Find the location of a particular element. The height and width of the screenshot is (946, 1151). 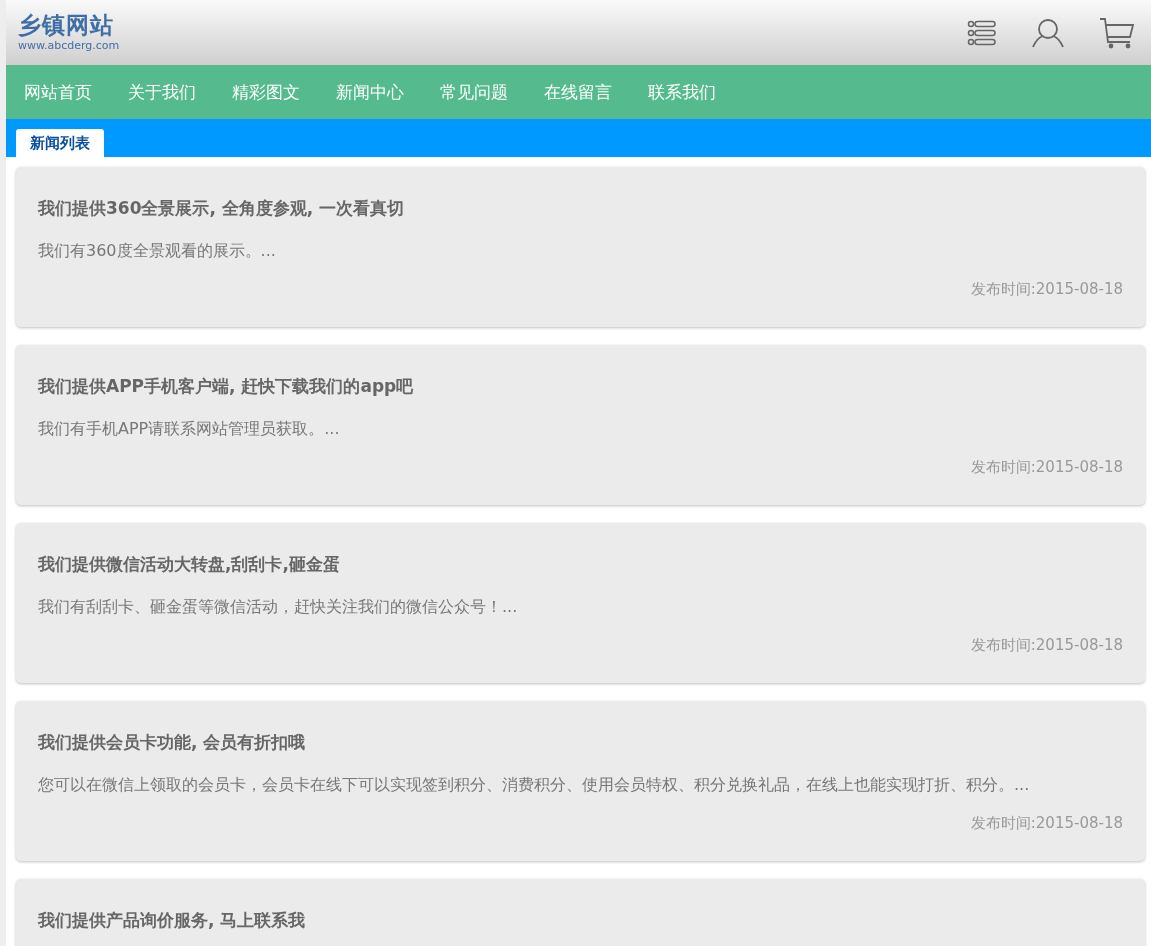

site-logo-title: 乡镇网站 is located at coordinates (69, 26).